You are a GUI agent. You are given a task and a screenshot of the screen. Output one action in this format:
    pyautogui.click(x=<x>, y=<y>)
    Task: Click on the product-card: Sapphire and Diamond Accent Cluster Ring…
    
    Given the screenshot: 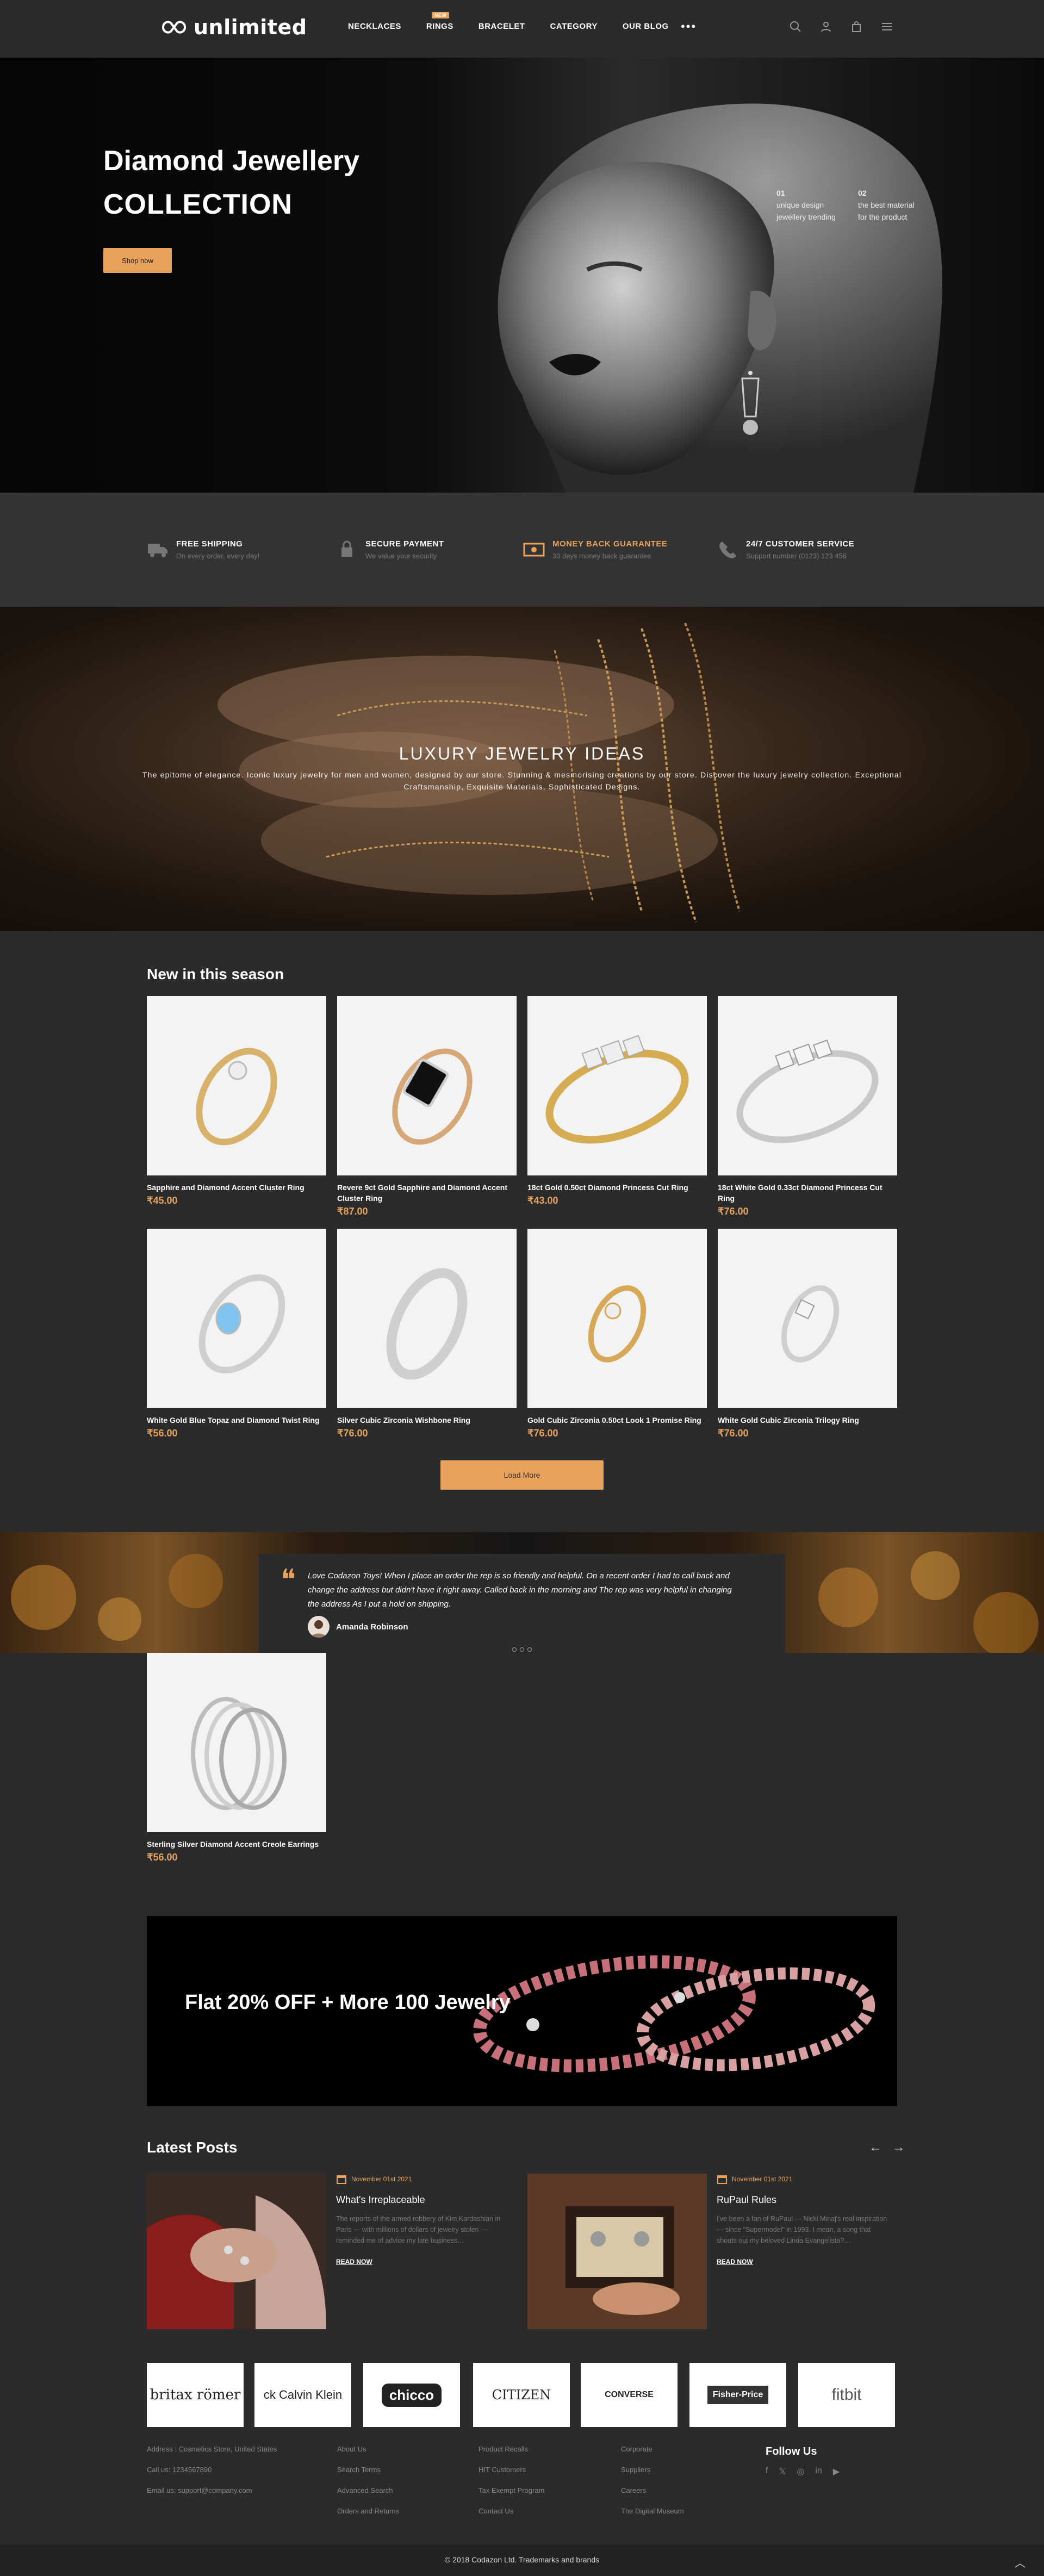 What is the action you would take?
    pyautogui.click(x=236, y=1101)
    